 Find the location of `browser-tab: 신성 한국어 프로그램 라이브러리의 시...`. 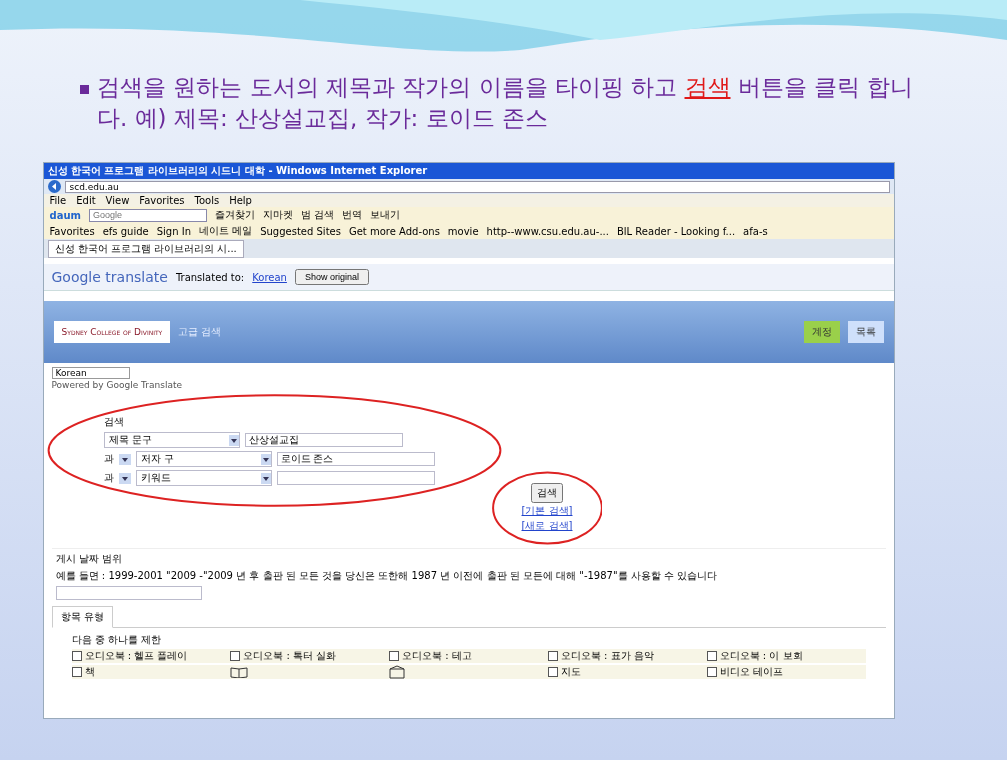

browser-tab: 신성 한국어 프로그램 라이브러리의 시... is located at coordinates (145, 249).